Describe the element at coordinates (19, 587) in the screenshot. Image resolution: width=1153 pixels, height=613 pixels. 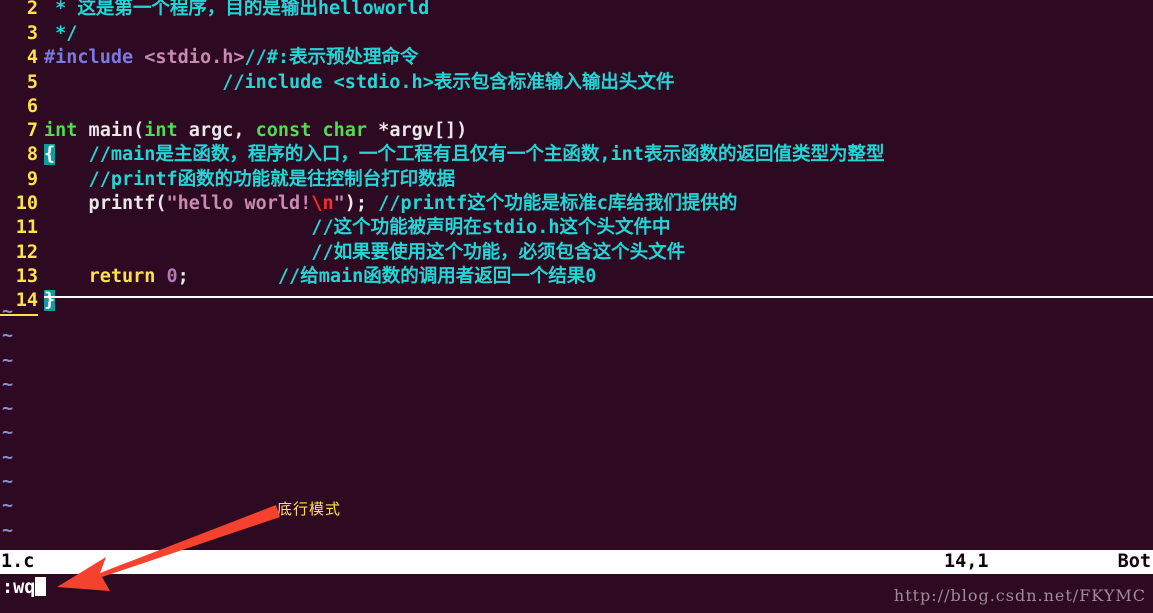
I see `command-line-text: :wq` at that location.